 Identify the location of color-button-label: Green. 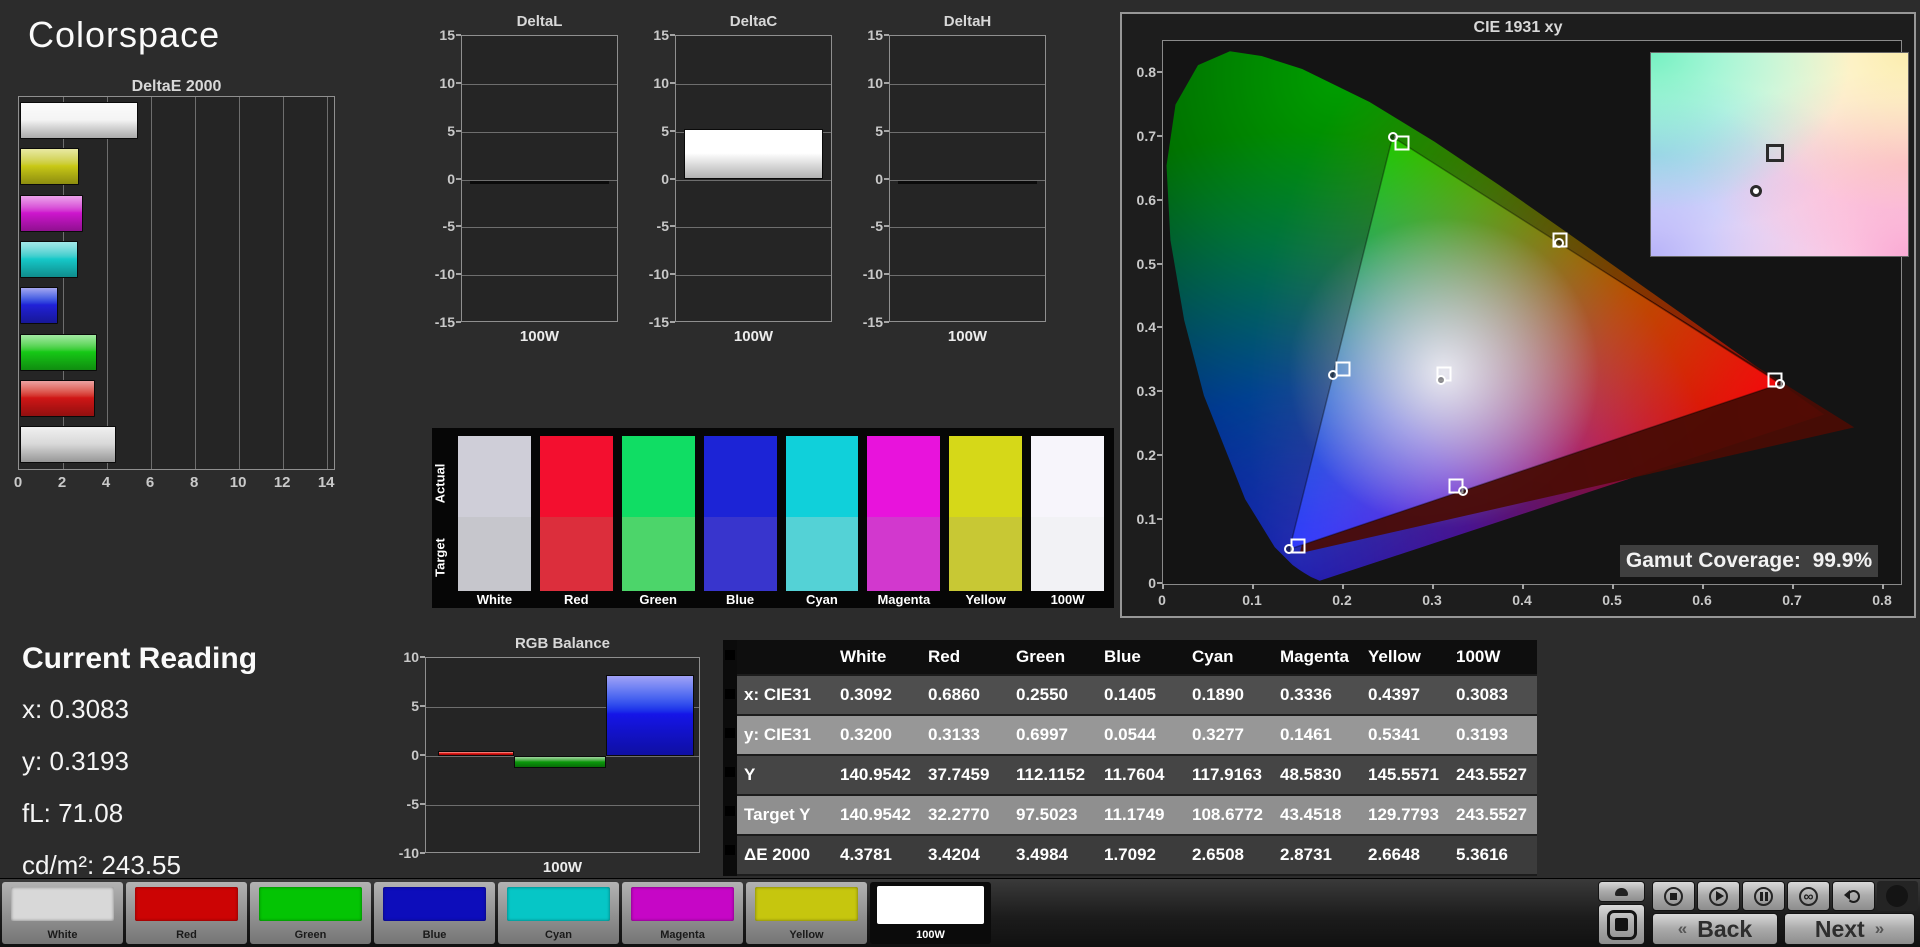
(310, 935).